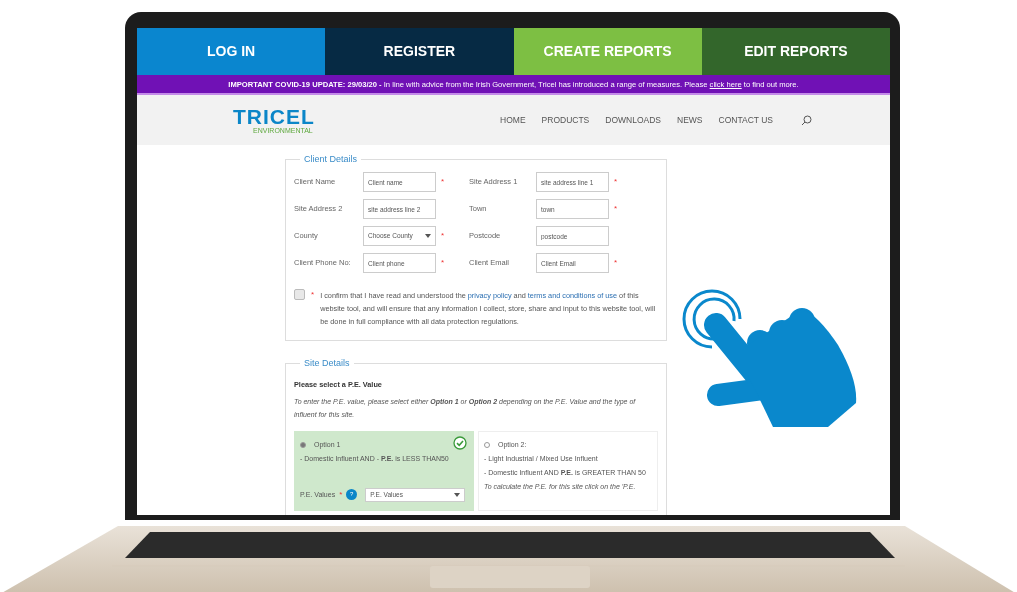 The image size is (1017, 592). I want to click on radio-button, so click(303, 444).